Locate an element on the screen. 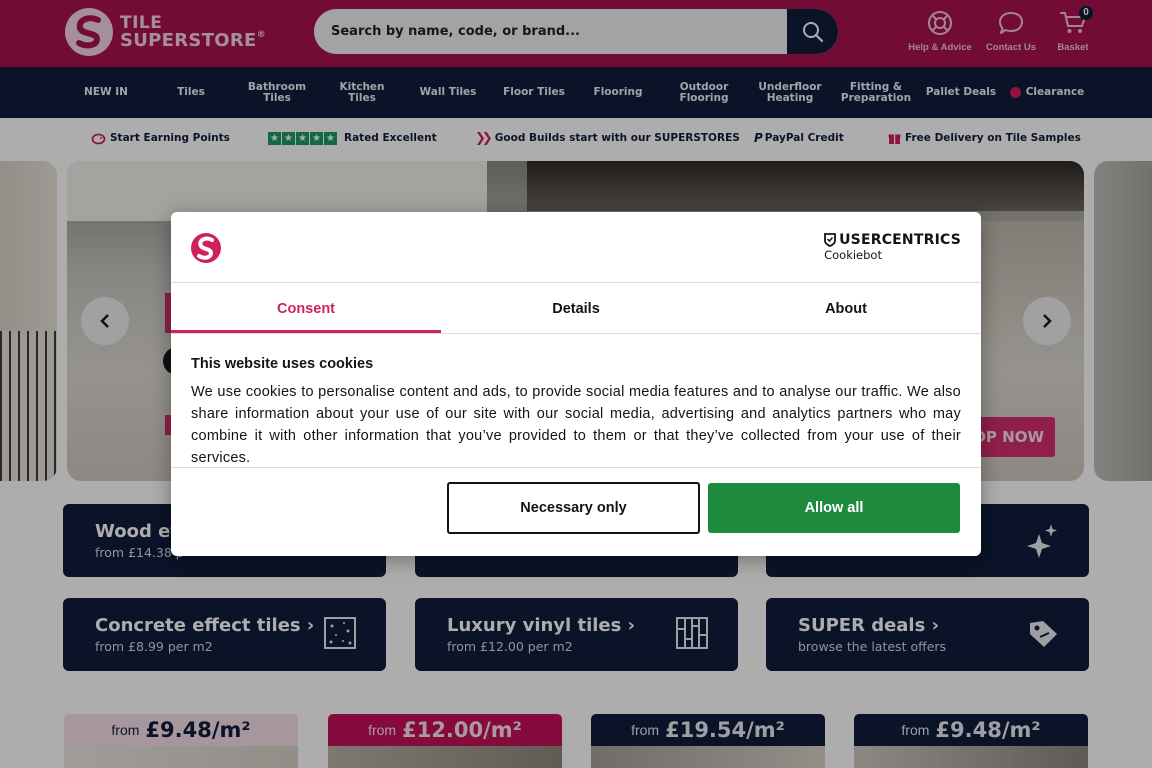 The image size is (1152, 768). shield-icon is located at coordinates (830, 240).